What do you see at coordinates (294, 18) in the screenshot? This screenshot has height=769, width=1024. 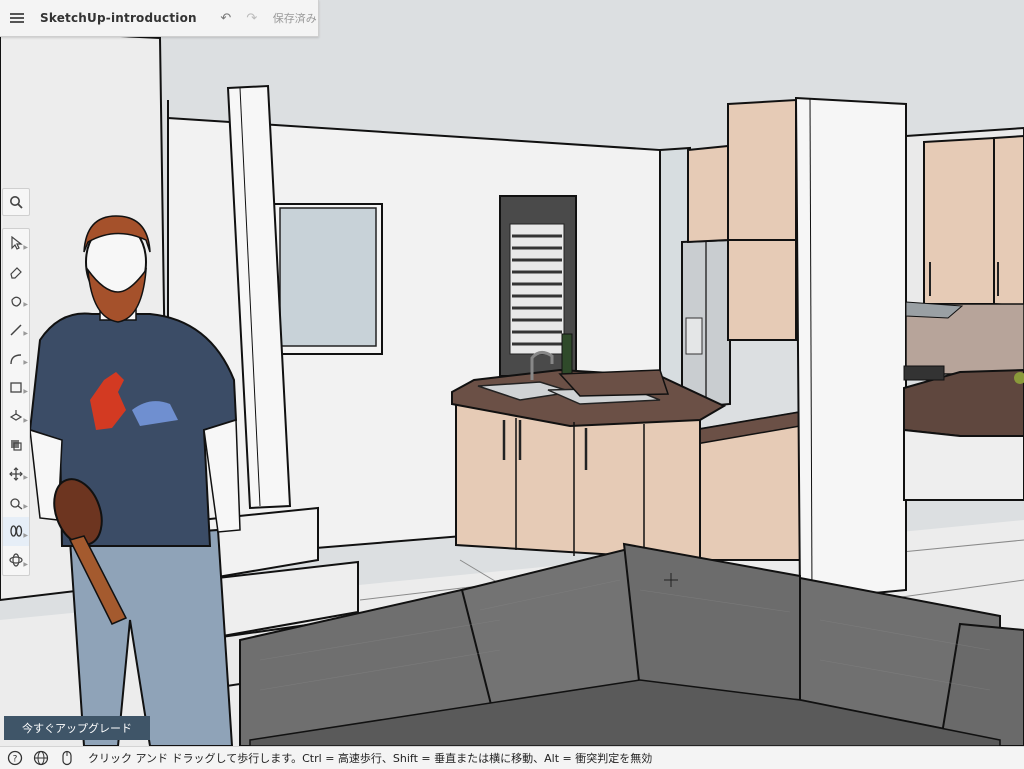 I see `save-status: 保存済み` at bounding box center [294, 18].